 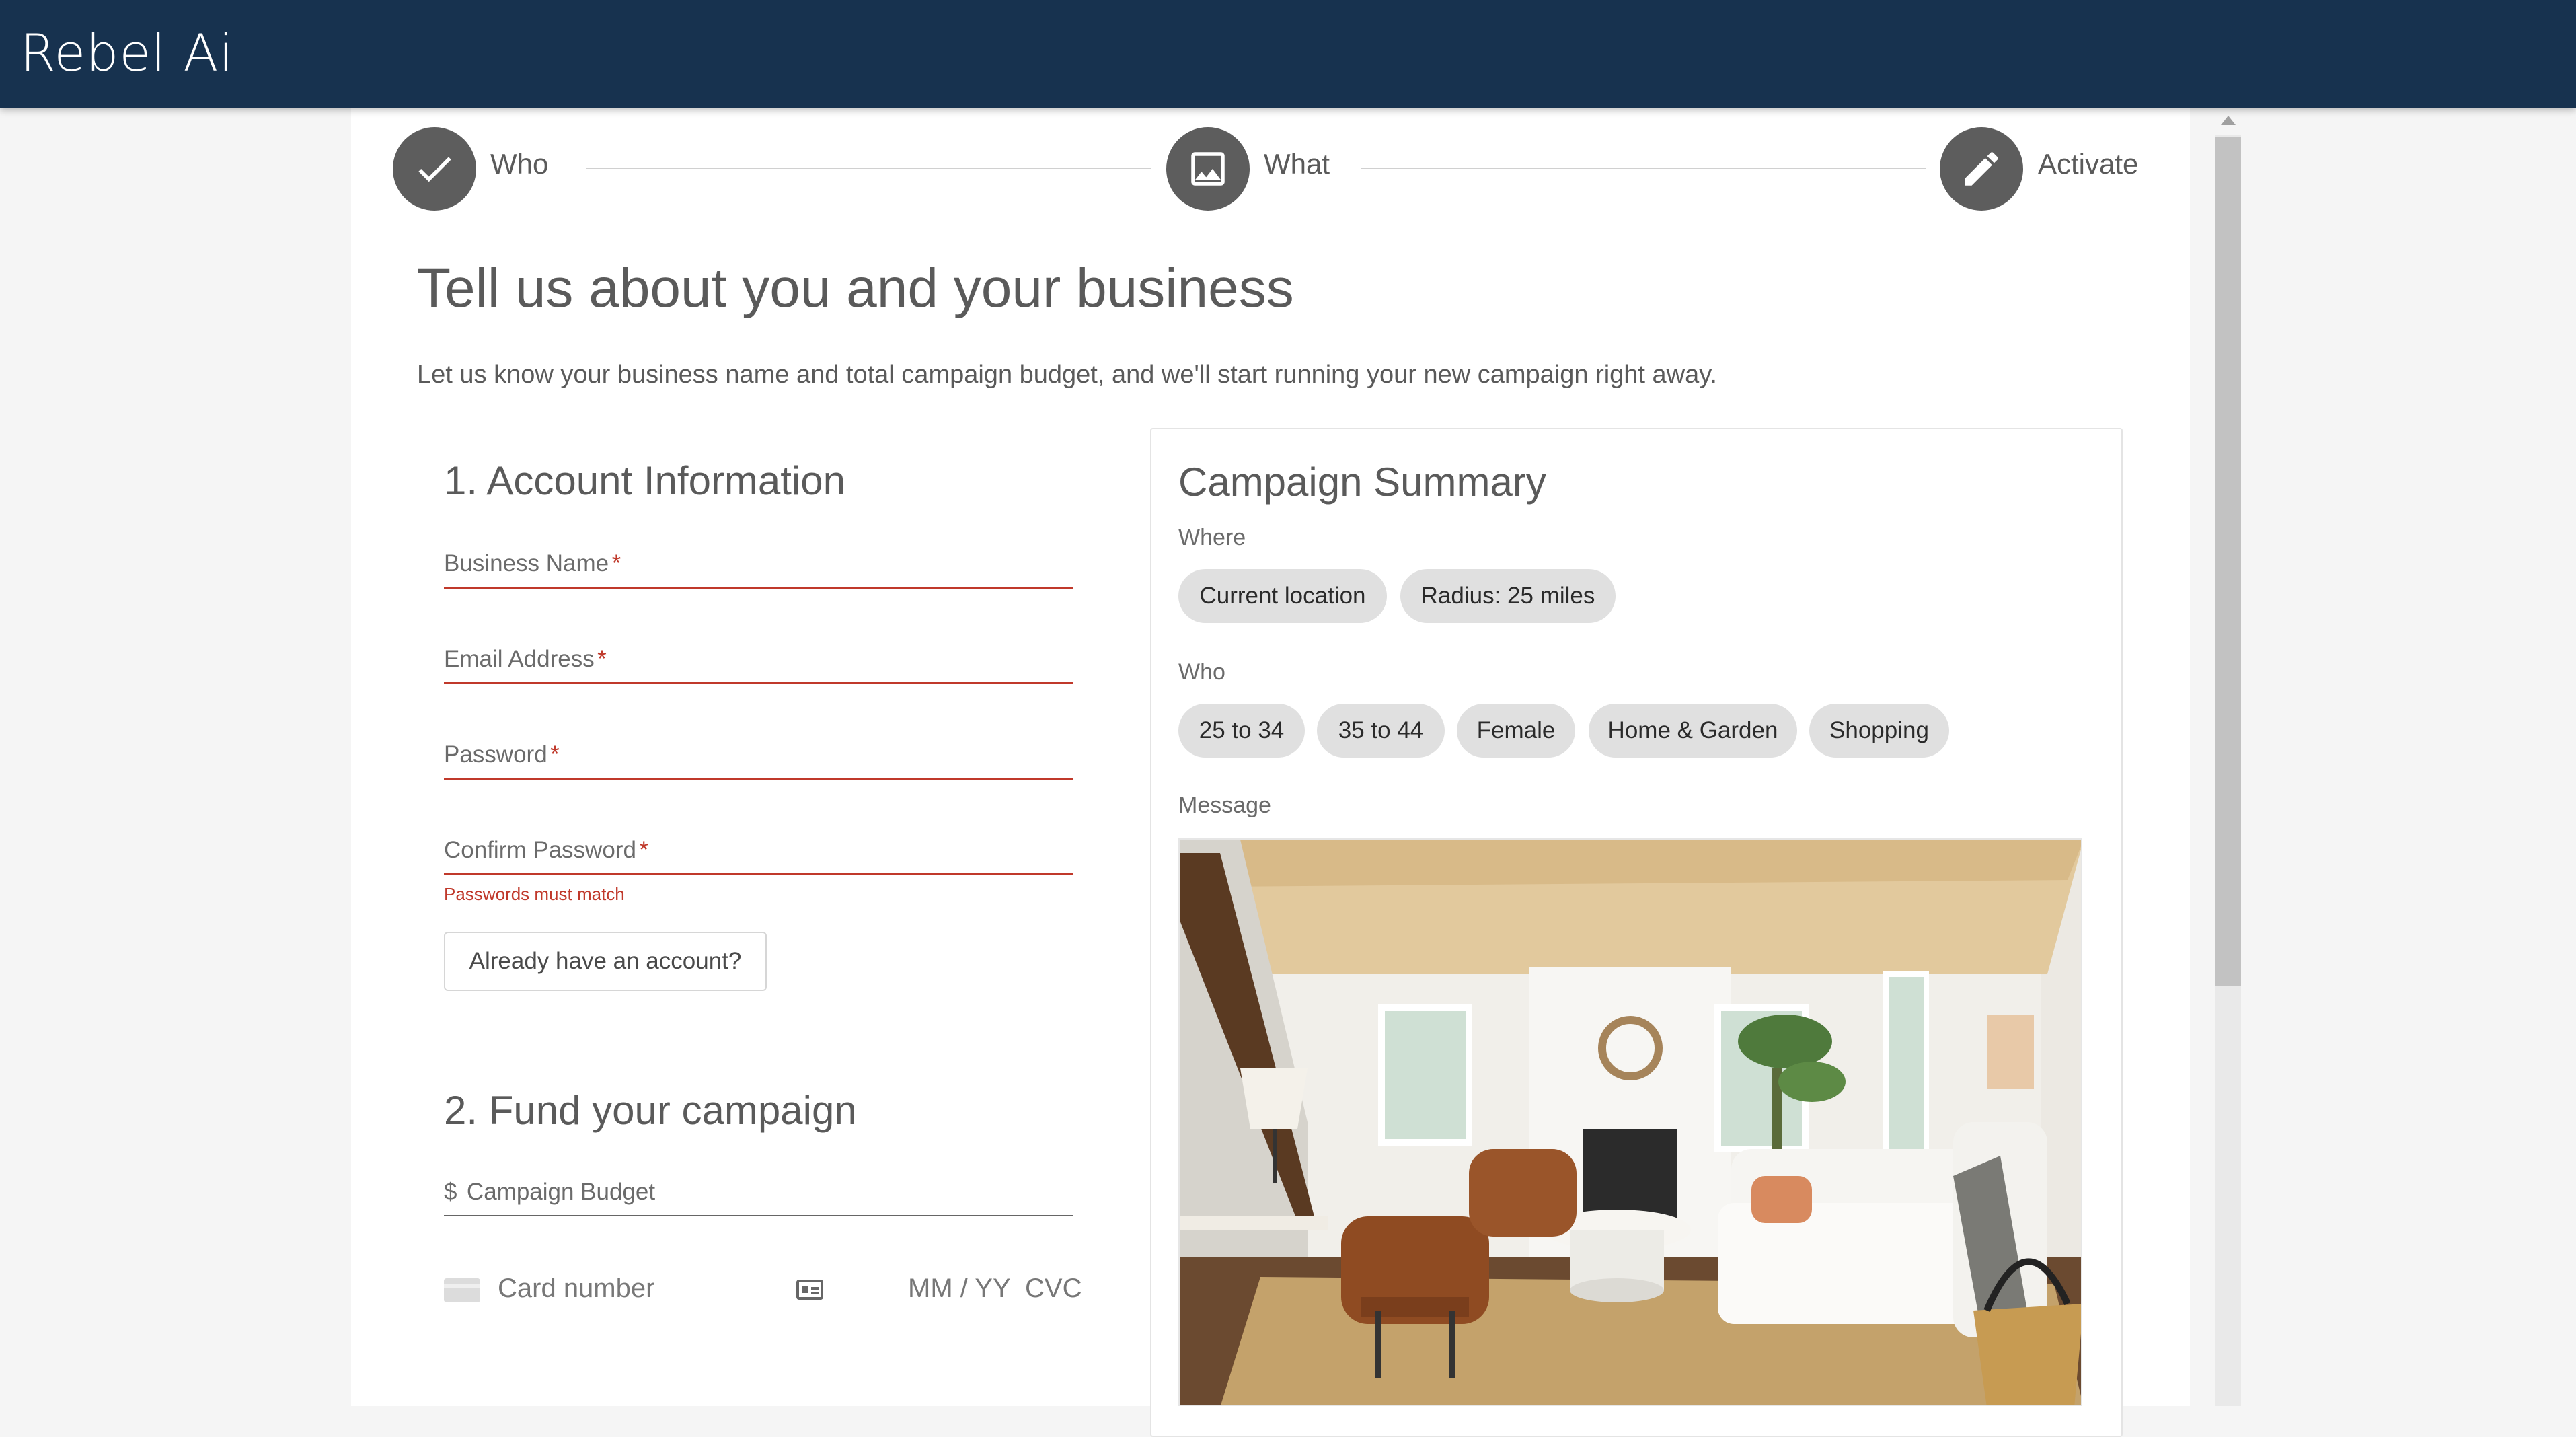 I want to click on business-name-field: Business Name *, so click(x=758, y=569).